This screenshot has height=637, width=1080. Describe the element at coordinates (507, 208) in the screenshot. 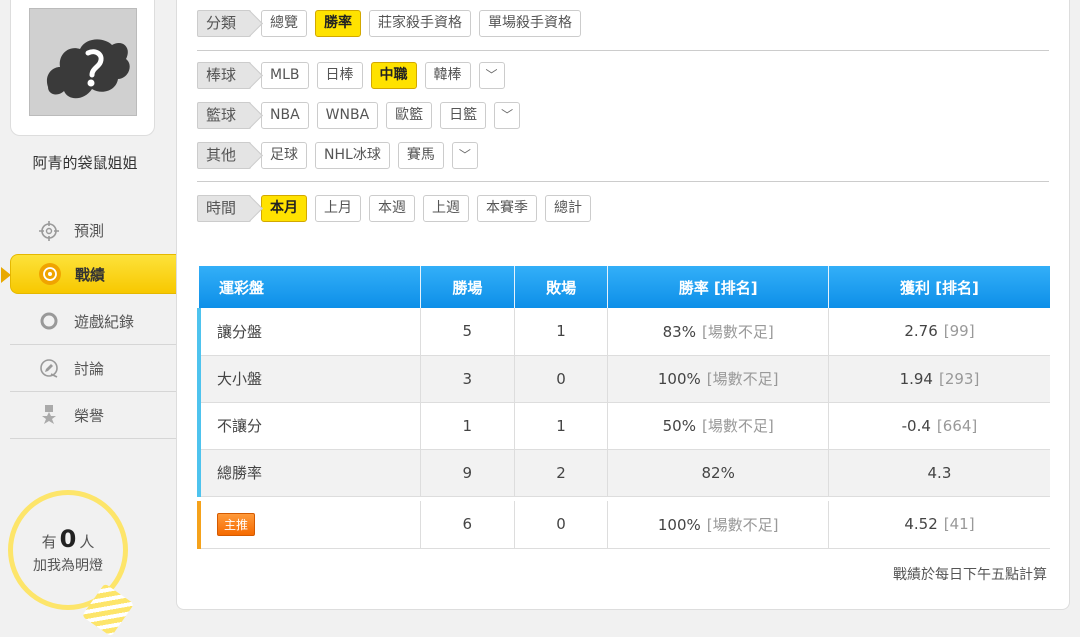

I see `chip-this-season: 本賽季` at that location.